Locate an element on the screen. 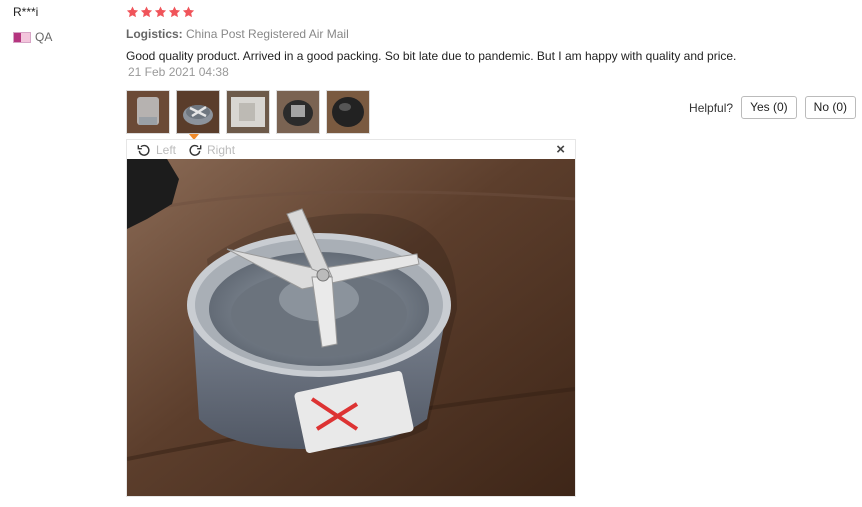 Image resolution: width=862 pixels, height=507 pixels. country-code: QA is located at coordinates (44, 37).